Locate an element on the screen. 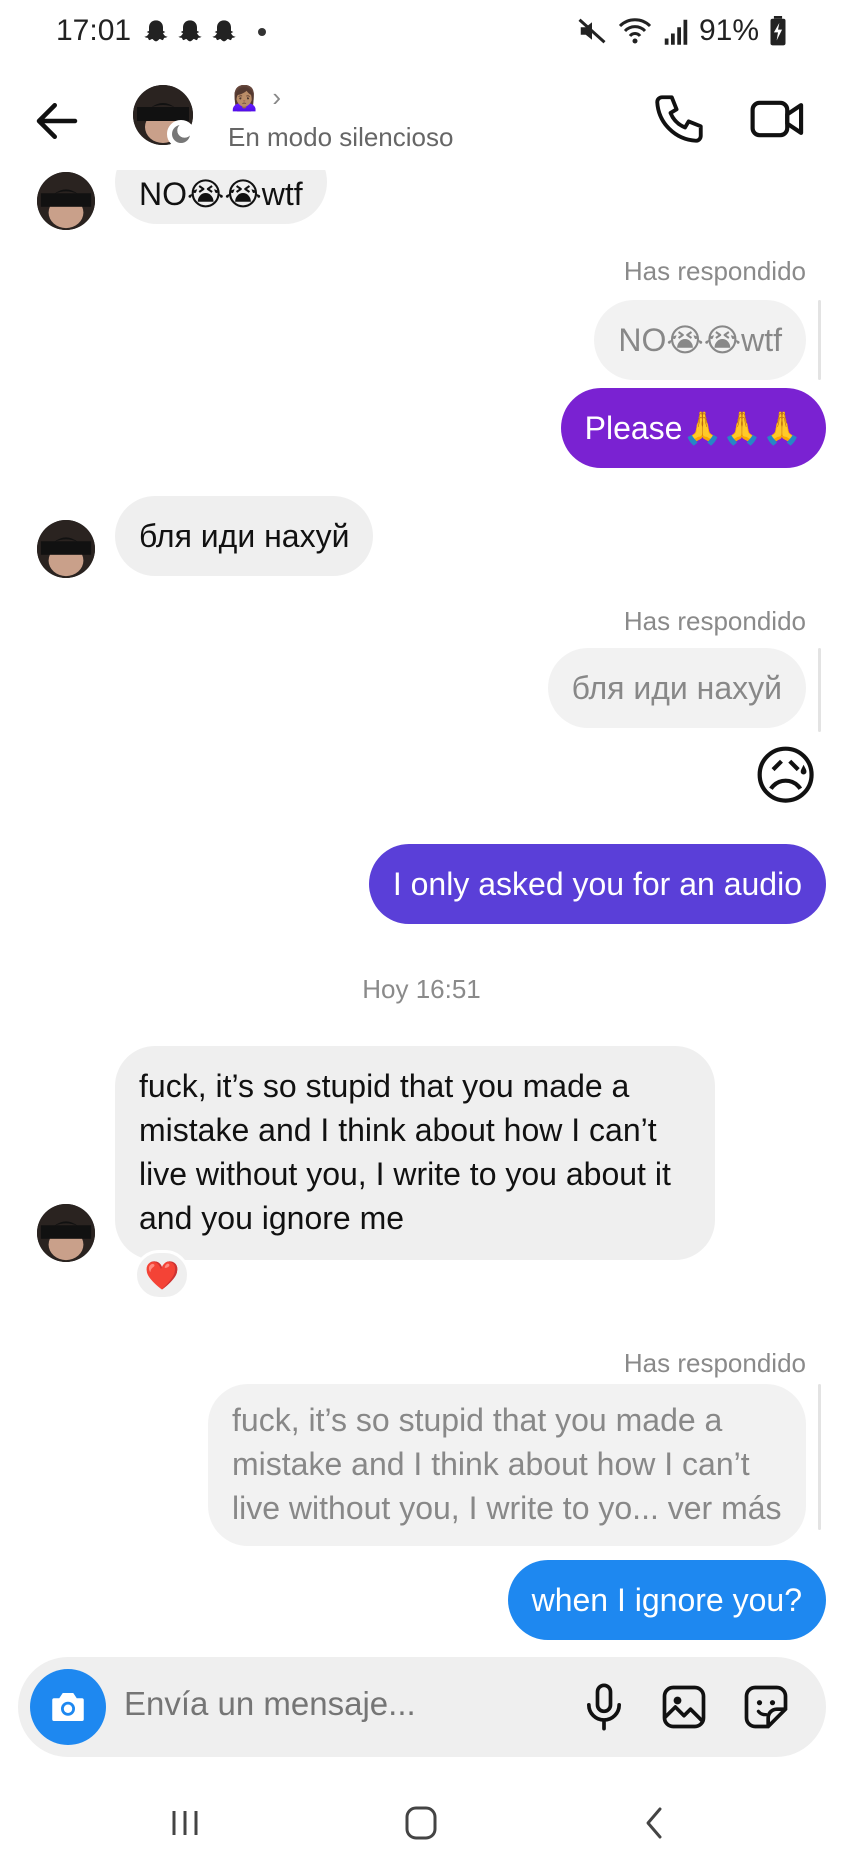 This screenshot has height=1873, width=843. outgoing-message: I only asked you for an audio is located at coordinates (597, 884).